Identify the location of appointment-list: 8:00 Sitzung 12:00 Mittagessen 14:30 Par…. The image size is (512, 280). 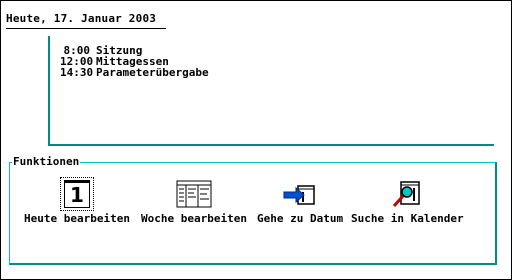
(134, 61).